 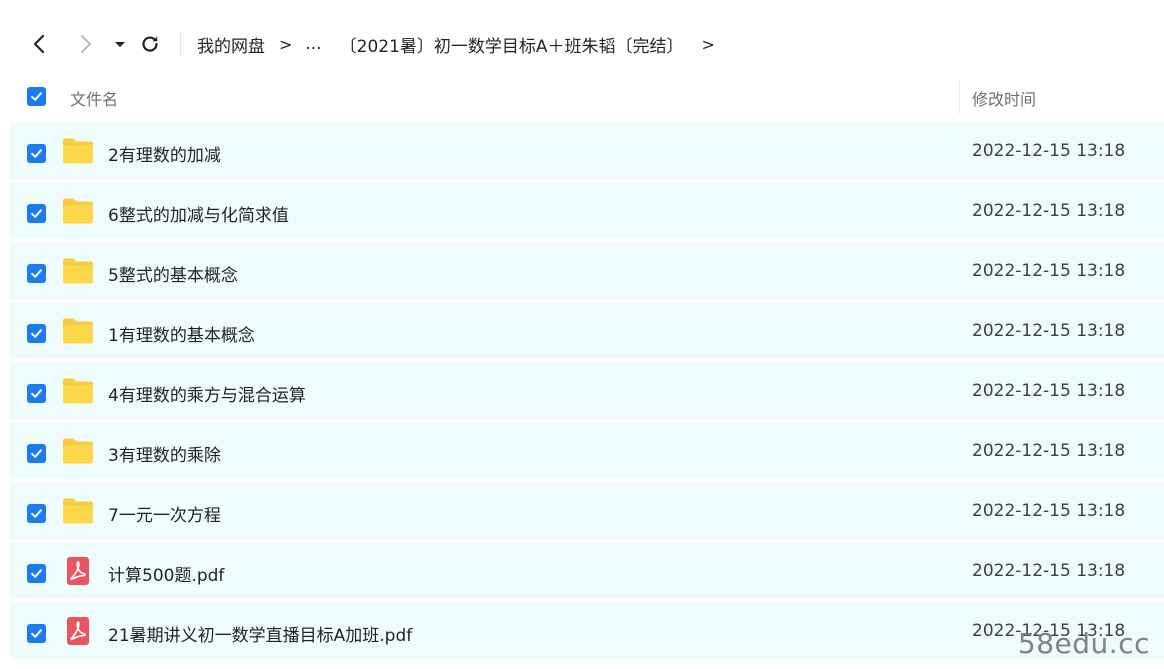 I want to click on file-name: 6整式的加减与化简求值, so click(x=198, y=213).